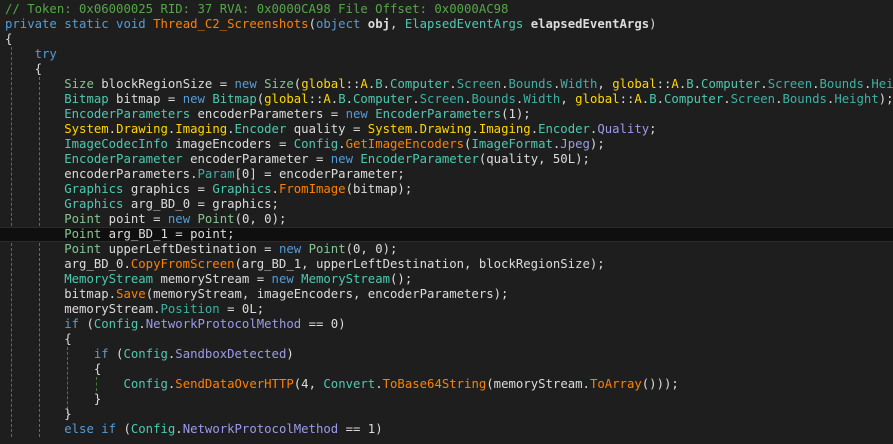 This screenshot has width=893, height=444. What do you see at coordinates (579, 84) in the screenshot?
I see `code-token-prop: Width` at bounding box center [579, 84].